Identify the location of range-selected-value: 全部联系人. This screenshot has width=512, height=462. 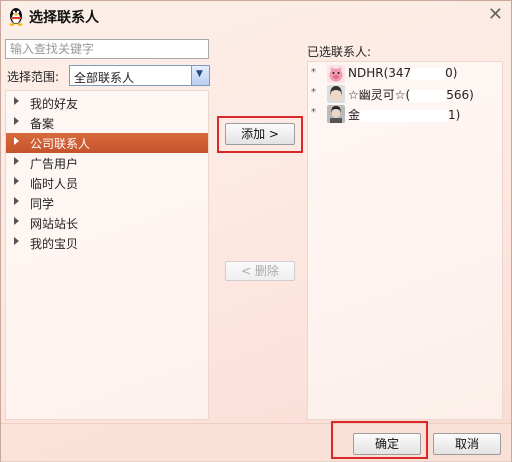
(104, 78).